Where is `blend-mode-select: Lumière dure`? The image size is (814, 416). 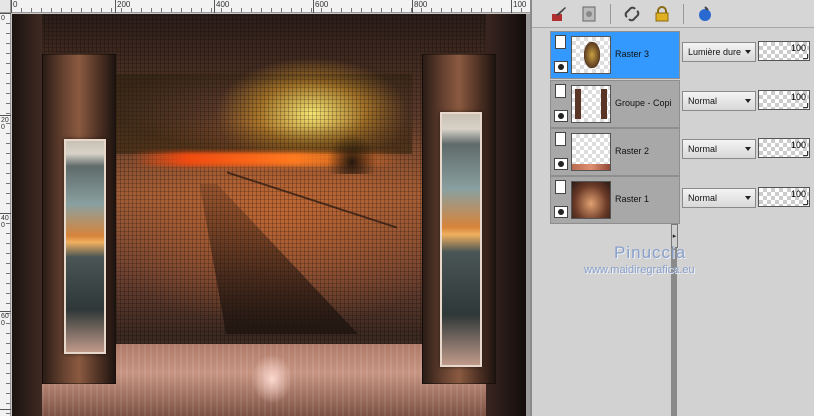
blend-mode-select: Lumière dure is located at coordinates (719, 52).